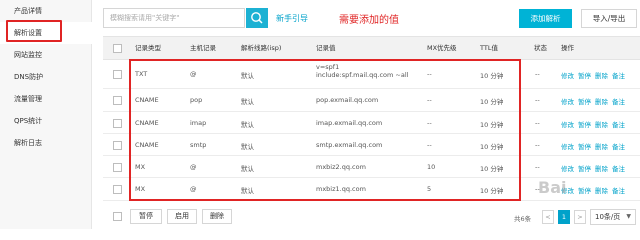 This screenshot has width=640, height=240. What do you see at coordinates (148, 48) in the screenshot?
I see `column-header-type: 记录类型` at bounding box center [148, 48].